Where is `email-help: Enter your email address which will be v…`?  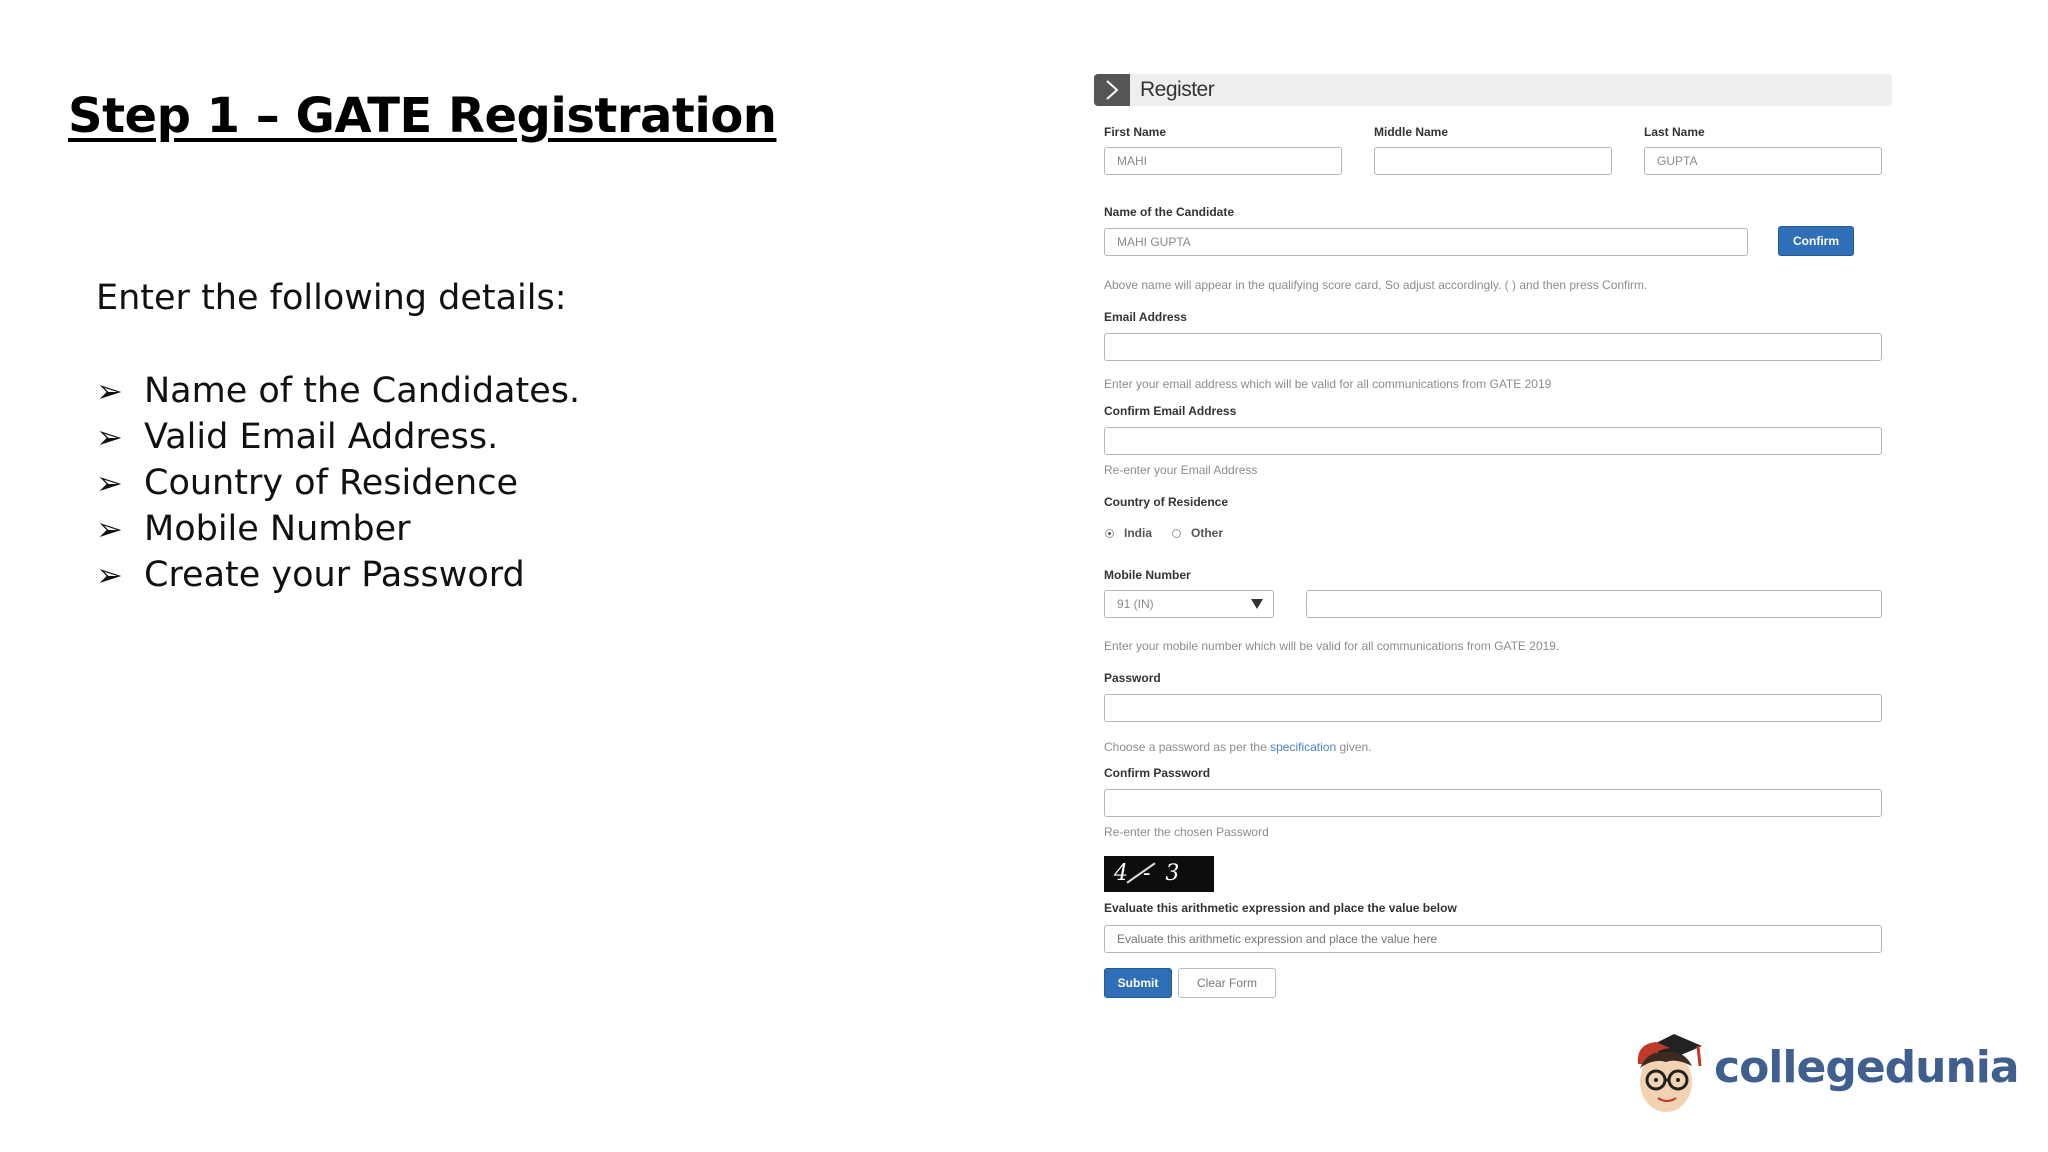 email-help: Enter your email address which will be v… is located at coordinates (1328, 384).